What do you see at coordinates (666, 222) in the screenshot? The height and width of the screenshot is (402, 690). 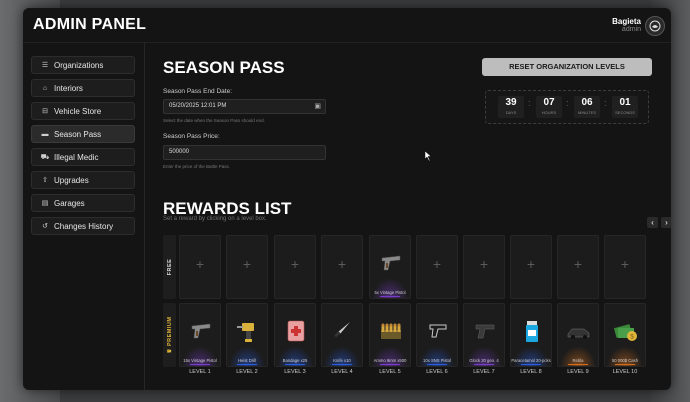 I see `next-page-button: ›` at bounding box center [666, 222].